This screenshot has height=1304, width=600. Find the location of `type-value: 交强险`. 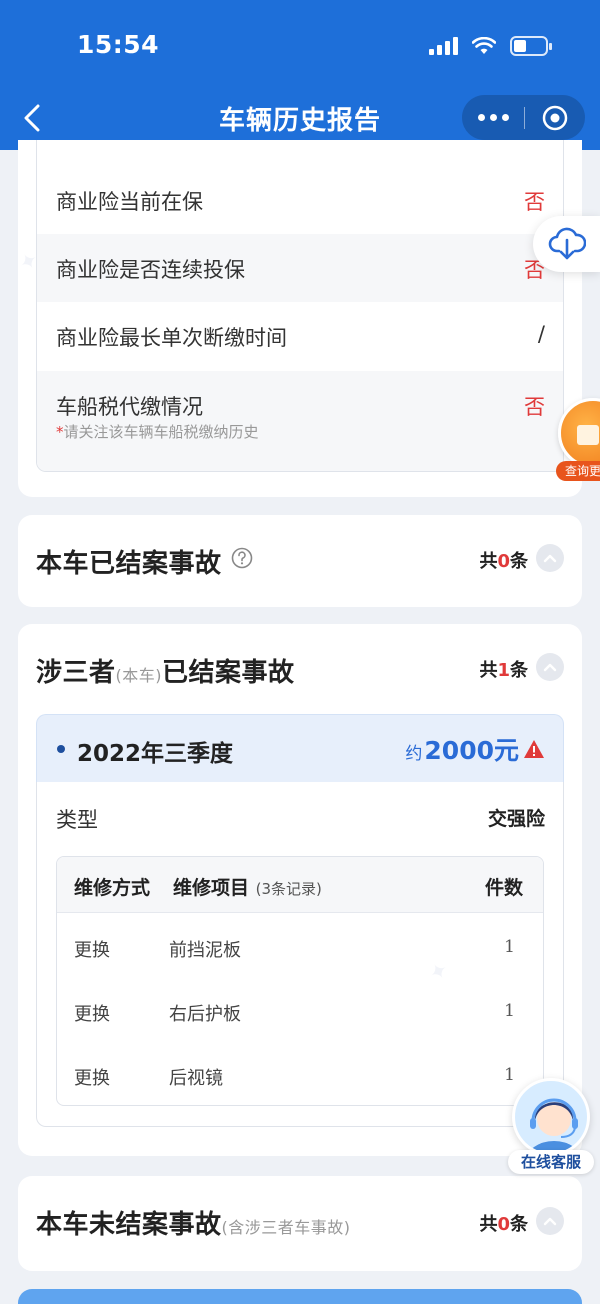

type-value: 交强险 is located at coordinates (516, 819).